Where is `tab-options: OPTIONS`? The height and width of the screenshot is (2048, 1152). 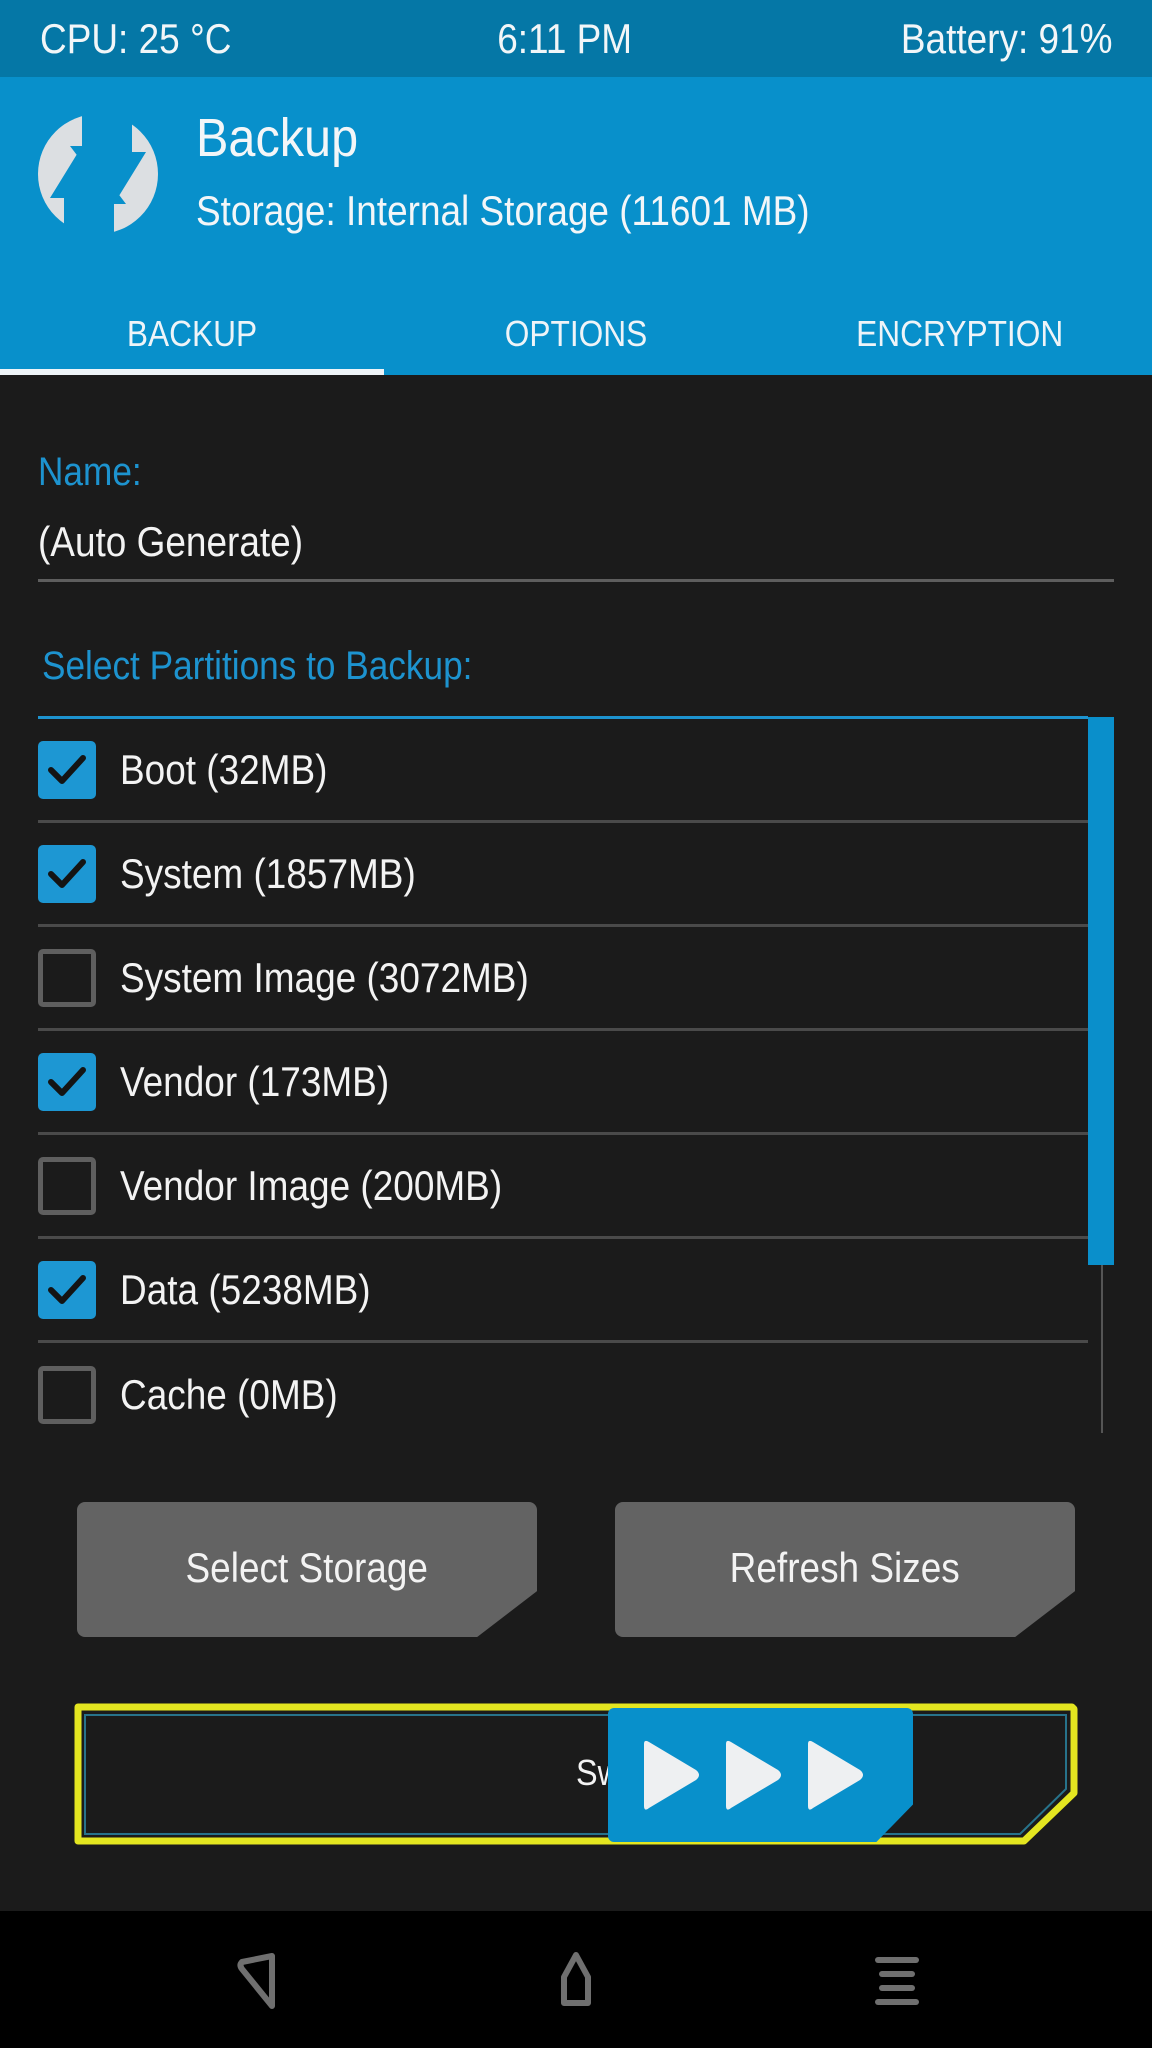 tab-options: OPTIONS is located at coordinates (576, 333).